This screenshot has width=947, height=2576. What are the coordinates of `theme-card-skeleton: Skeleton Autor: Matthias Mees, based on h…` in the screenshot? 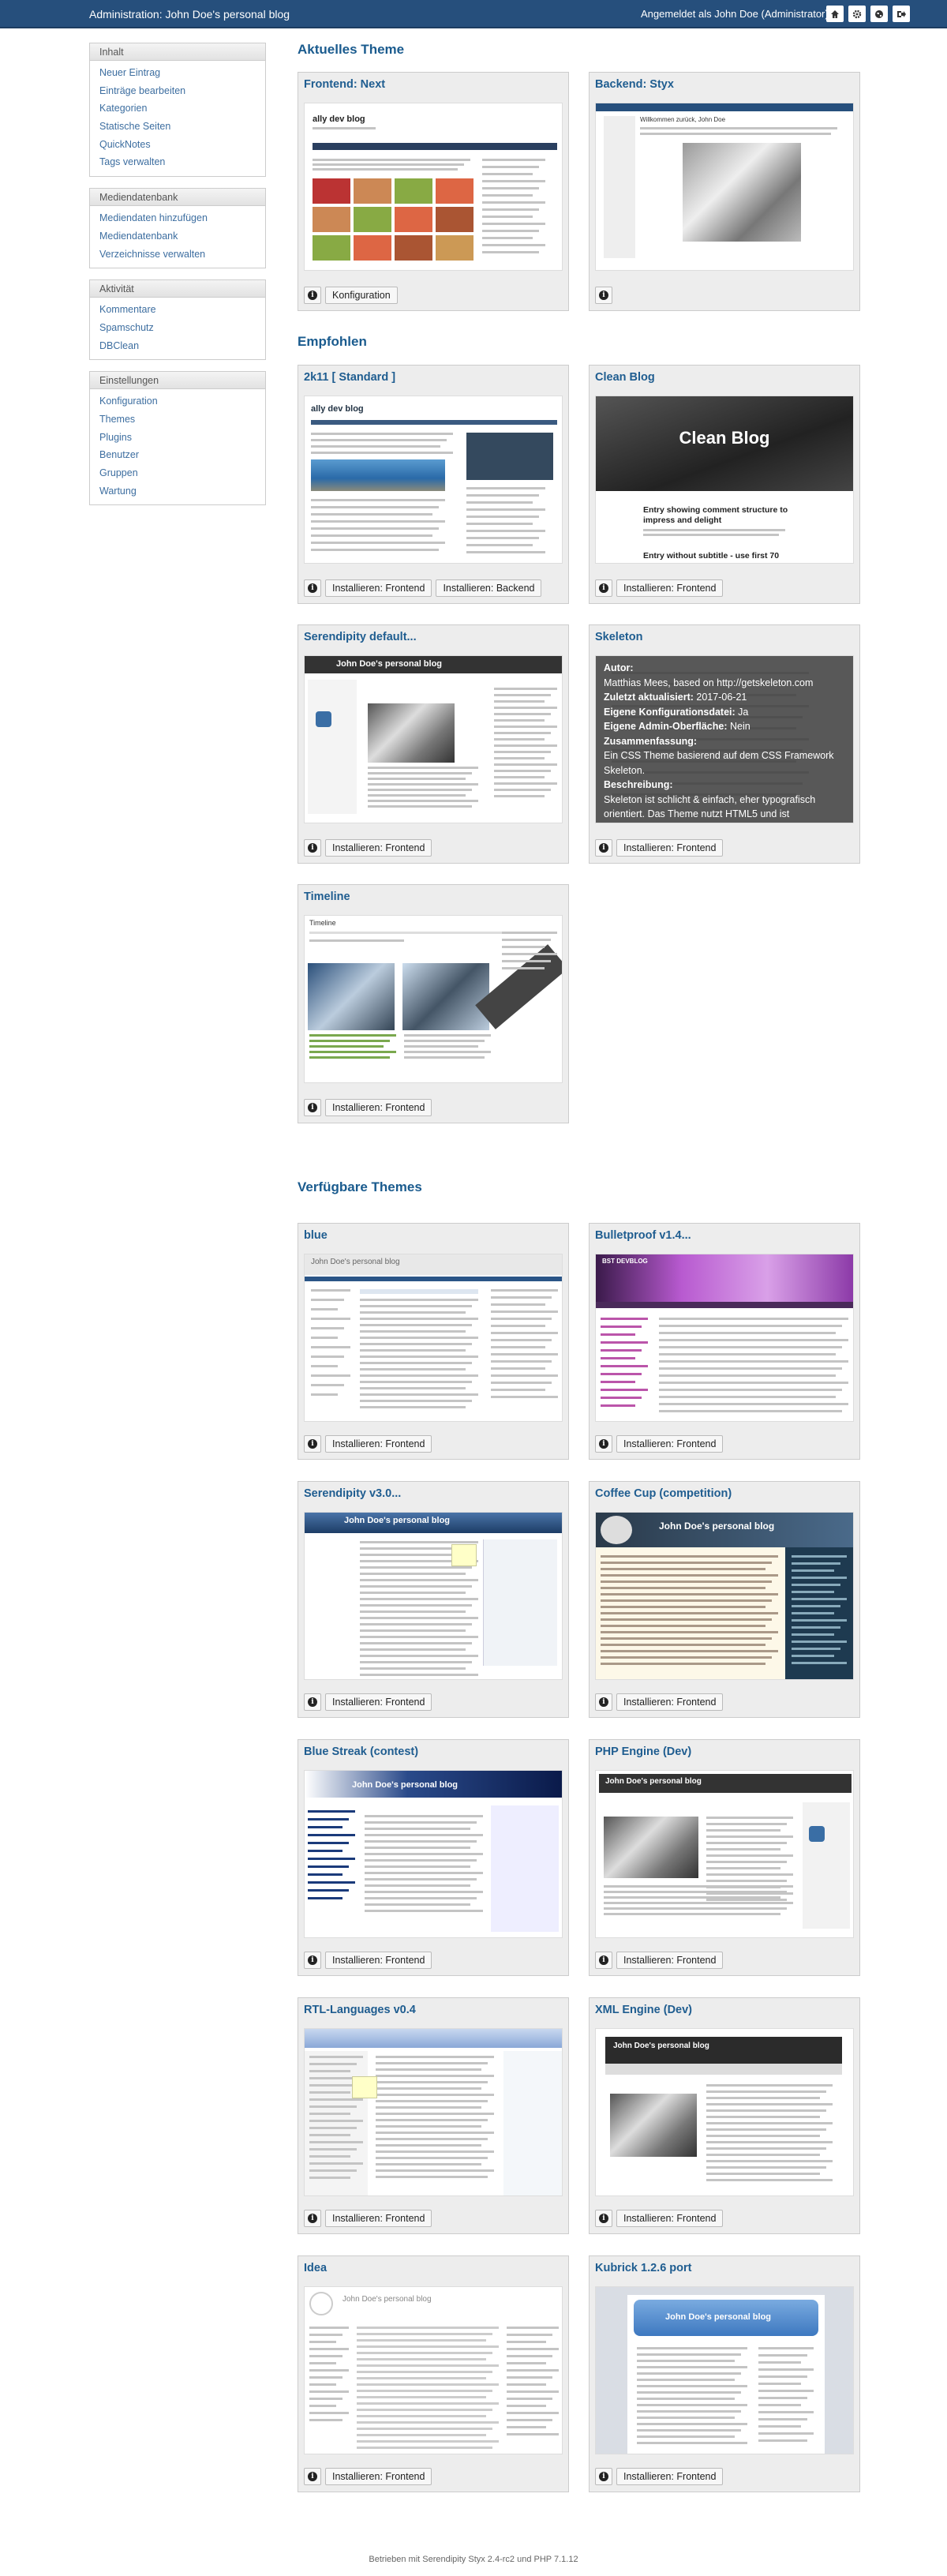 It's located at (724, 744).